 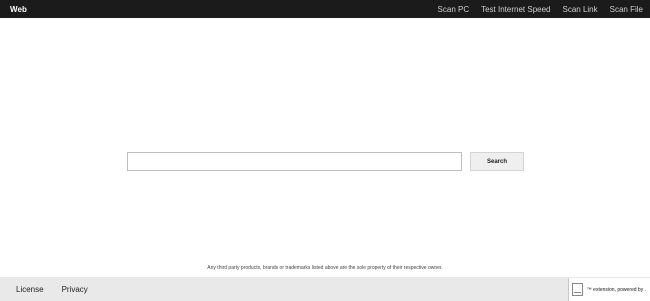 What do you see at coordinates (580, 9) in the screenshot?
I see `nav-scan-link: Scan Link` at bounding box center [580, 9].